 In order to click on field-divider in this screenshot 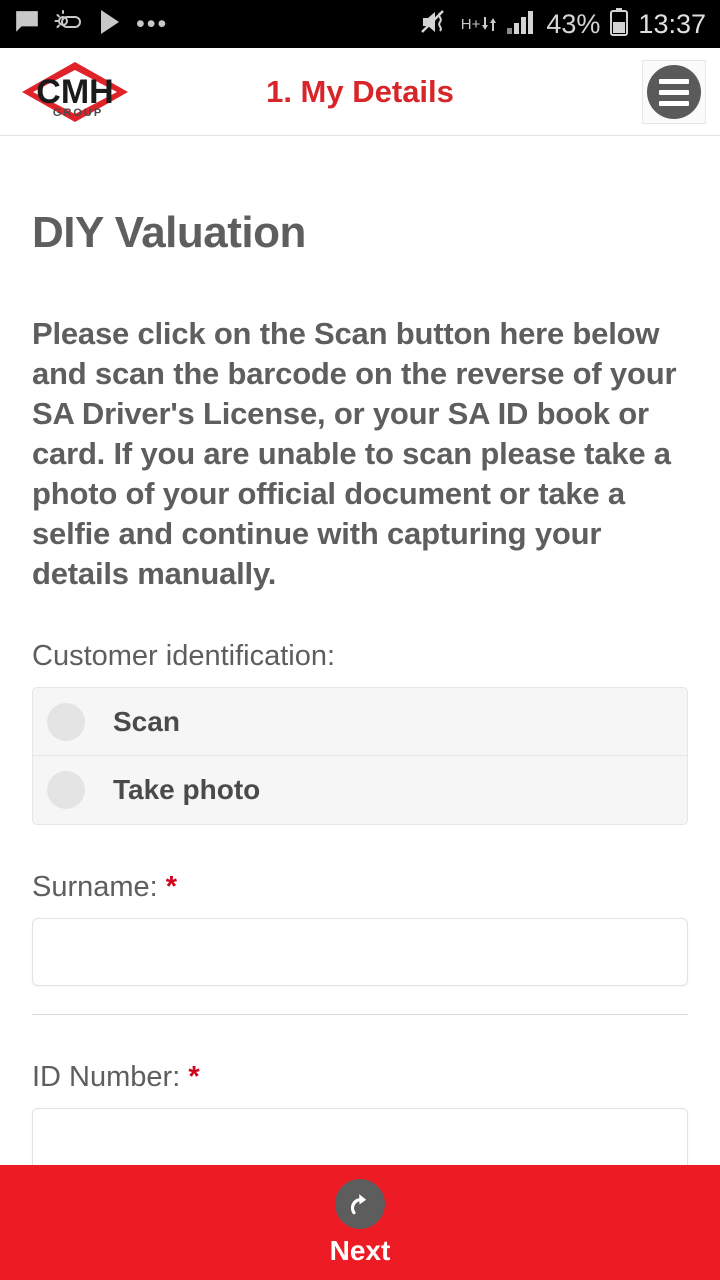, I will do `click(360, 1014)`.